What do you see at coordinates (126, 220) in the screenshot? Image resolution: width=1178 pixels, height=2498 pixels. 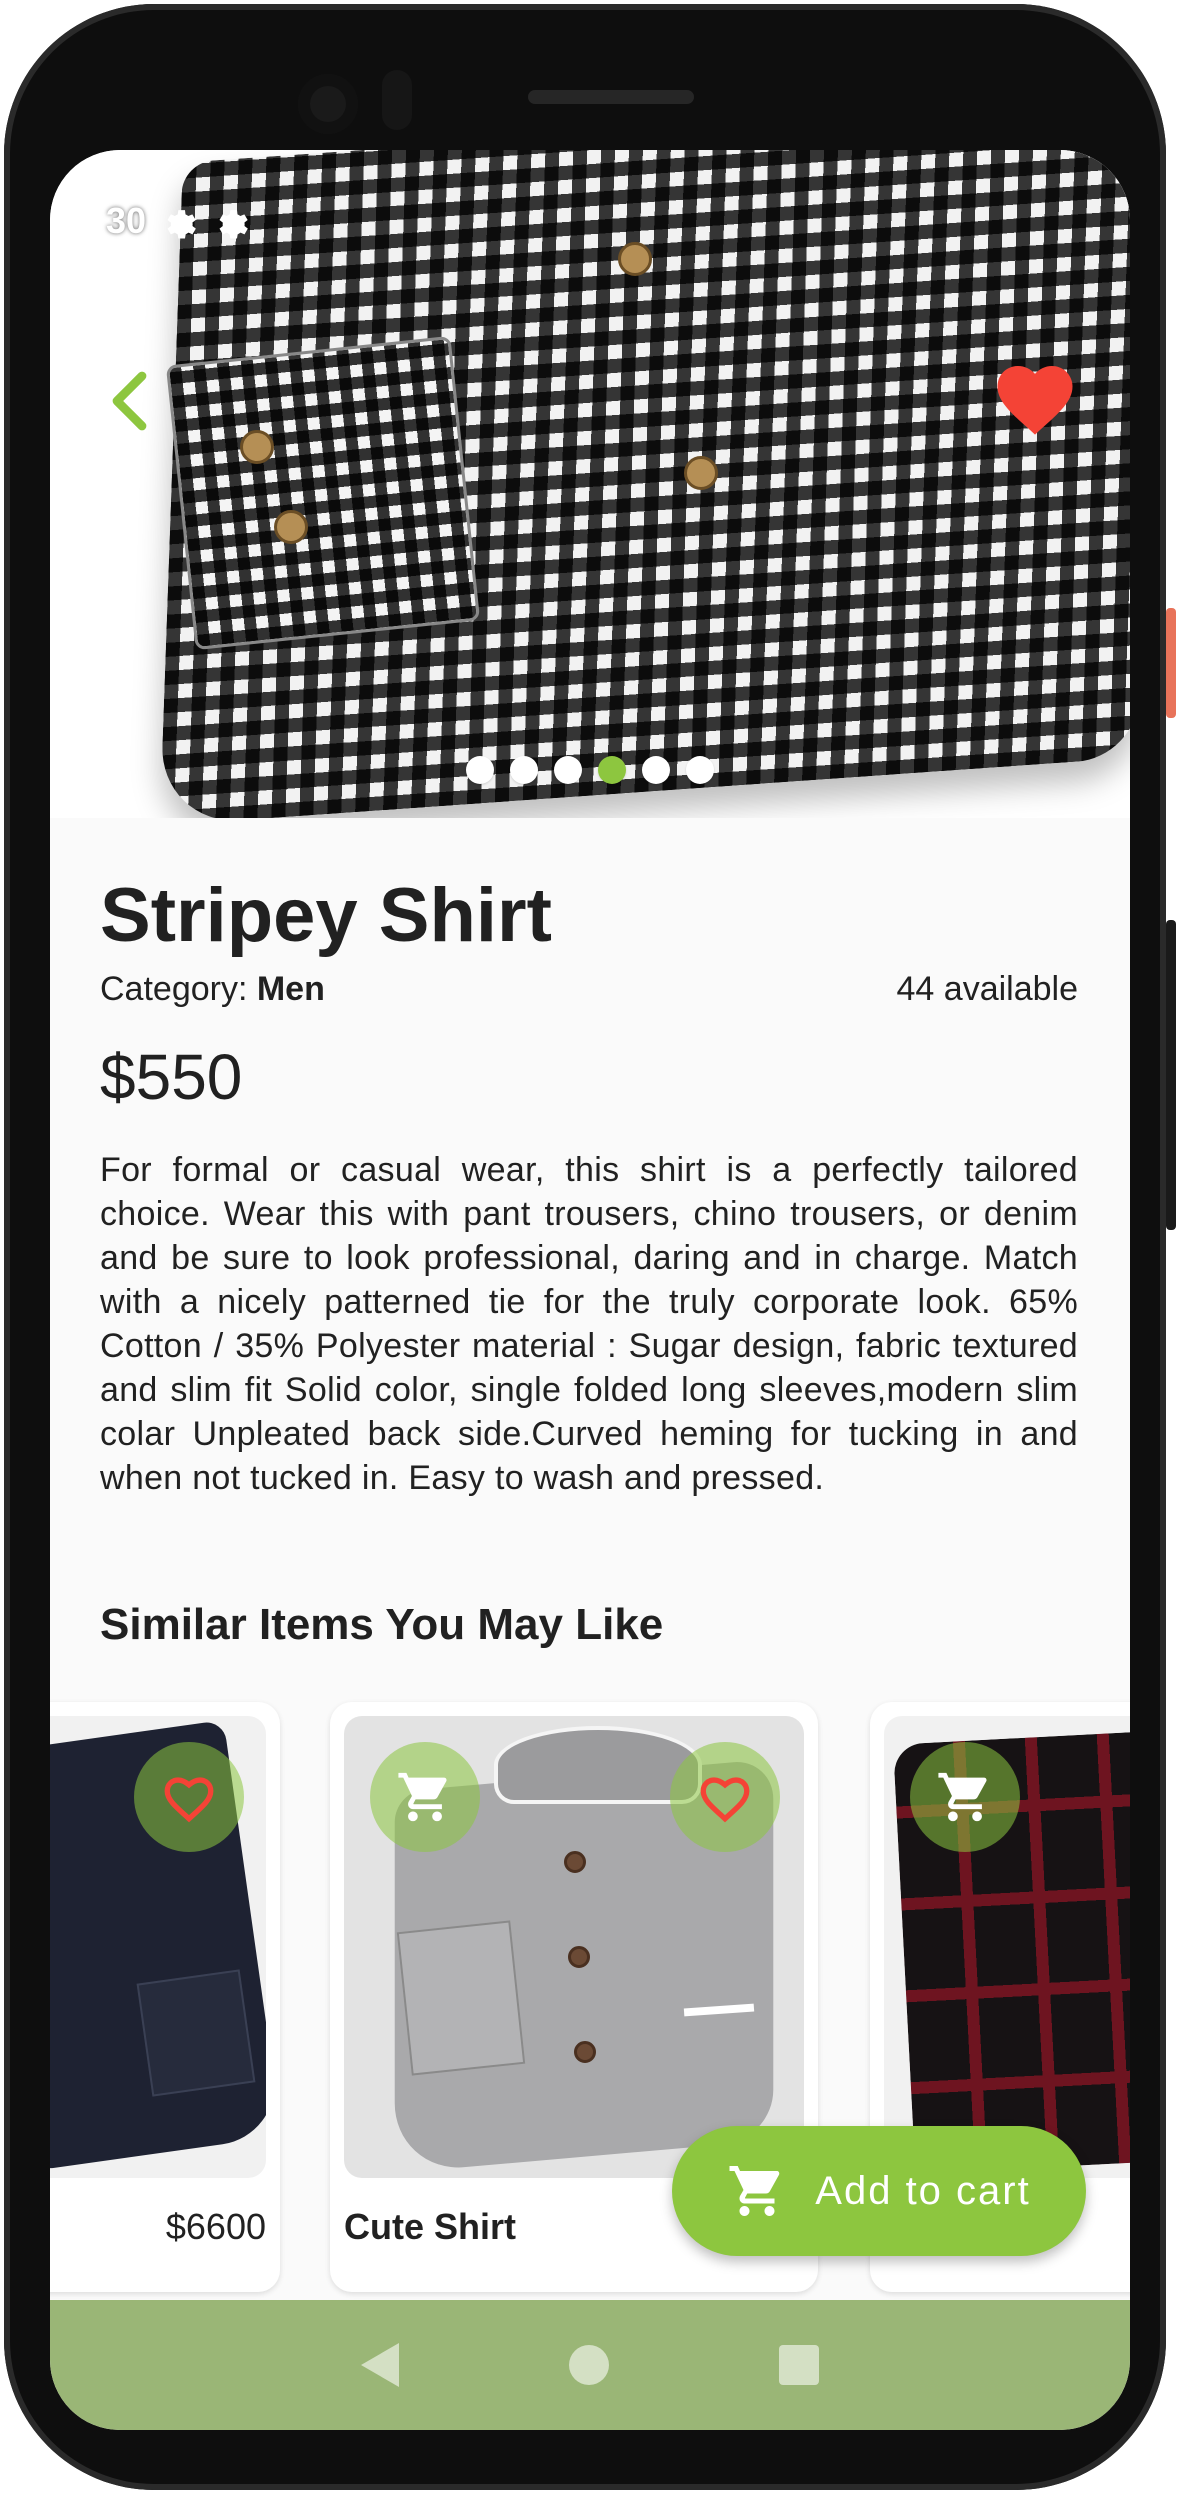 I see `status-time: 30` at bounding box center [126, 220].